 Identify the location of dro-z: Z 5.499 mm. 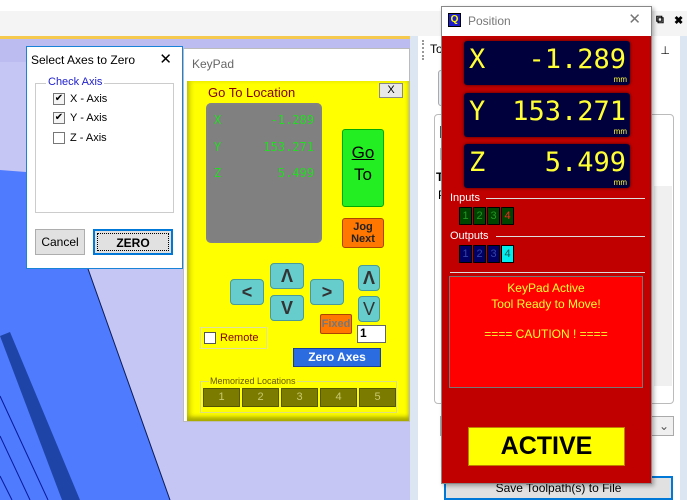
(547, 166).